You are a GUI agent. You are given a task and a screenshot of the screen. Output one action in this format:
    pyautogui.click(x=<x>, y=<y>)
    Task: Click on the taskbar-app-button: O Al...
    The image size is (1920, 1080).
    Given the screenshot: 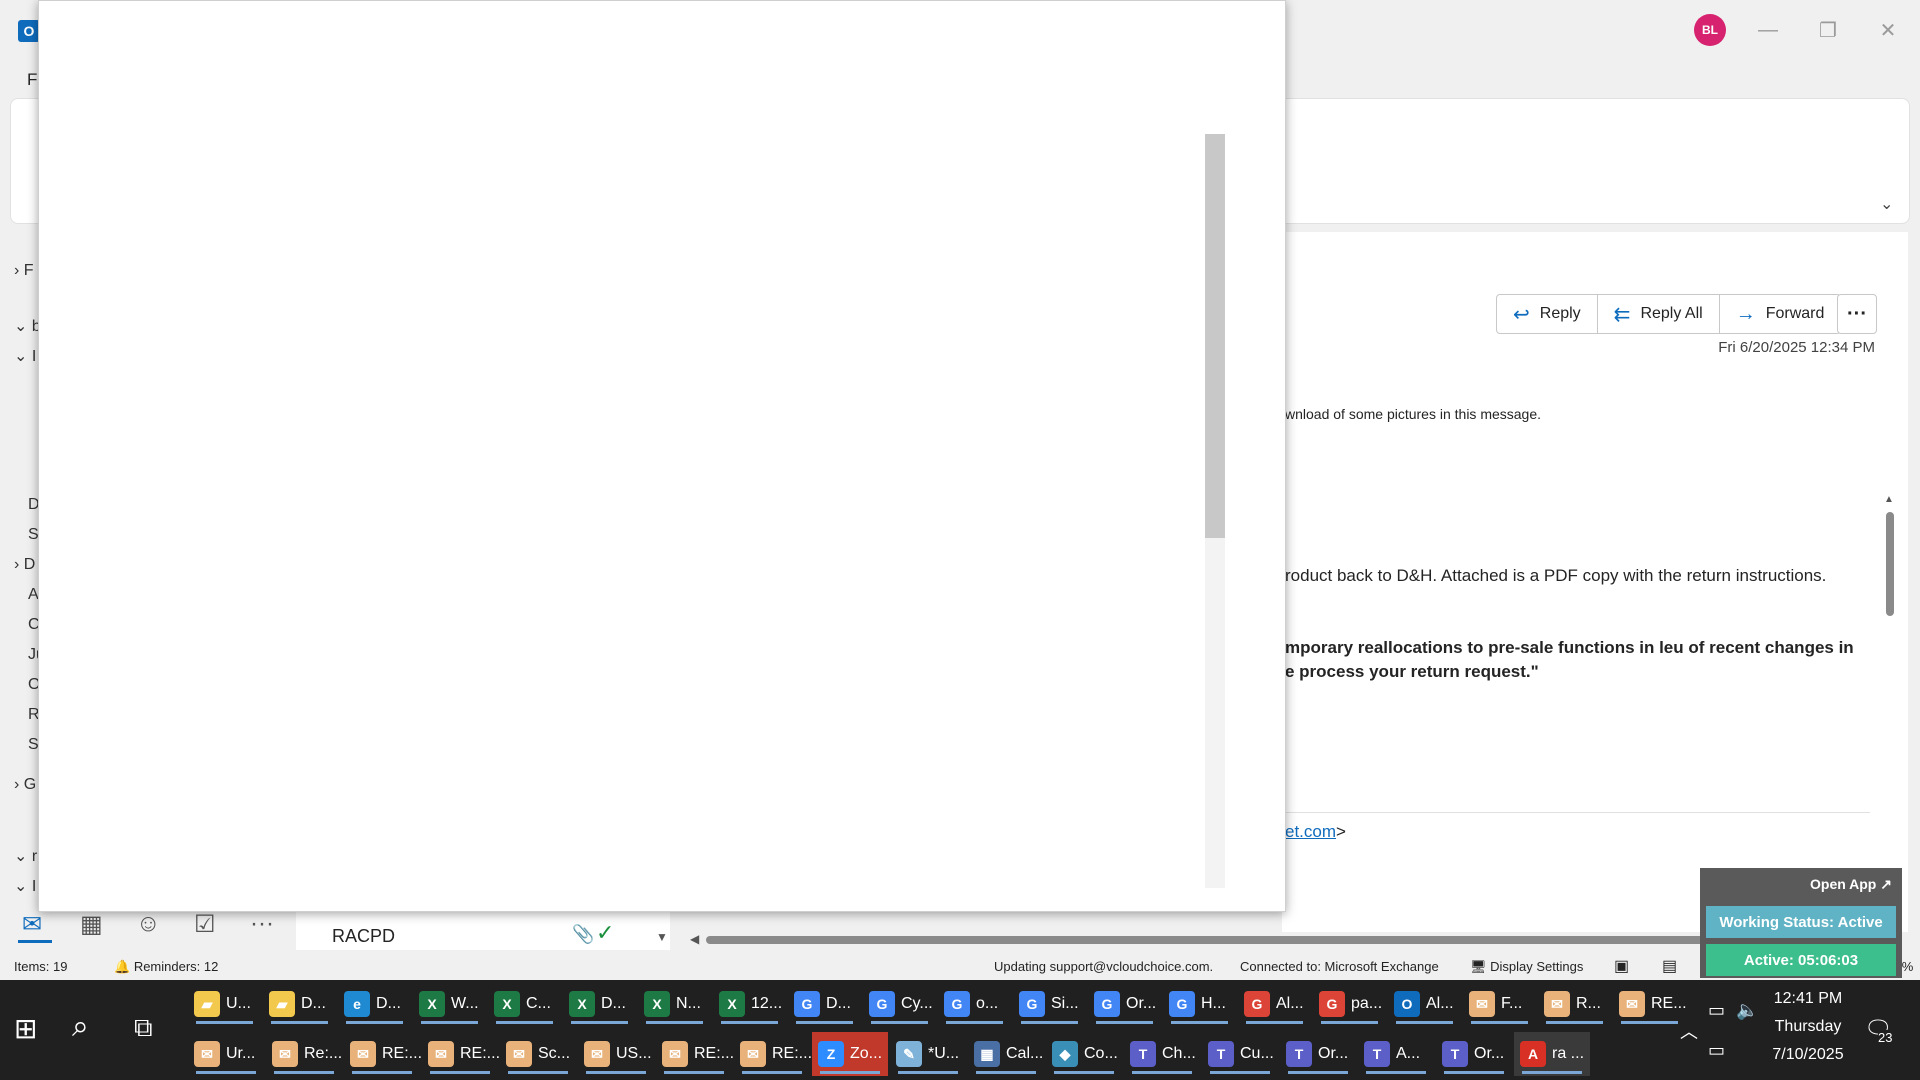 What is the action you would take?
    pyautogui.click(x=1424, y=1004)
    